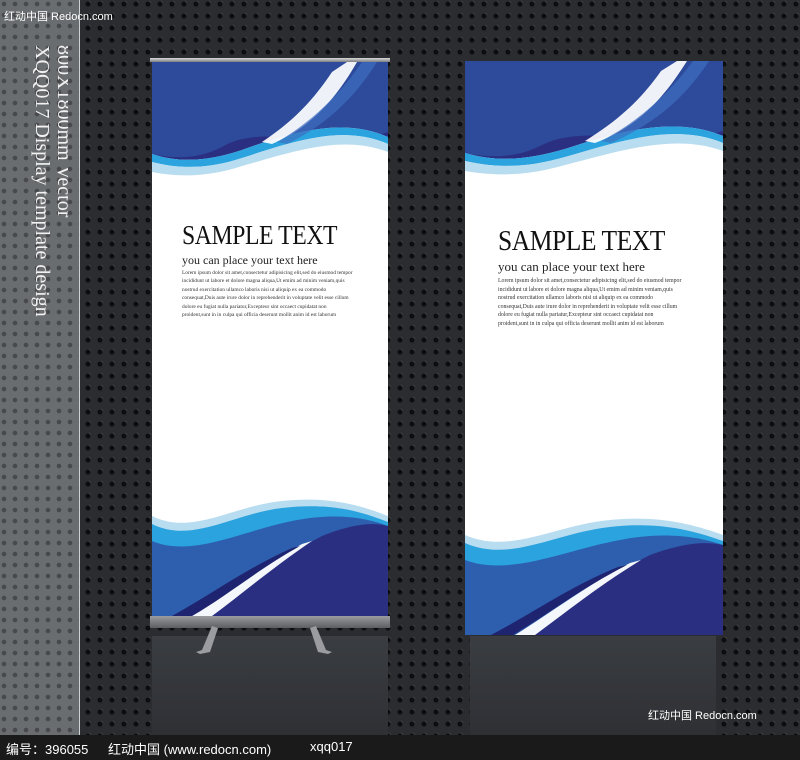  Describe the element at coordinates (581, 241) in the screenshot. I see `right-banner-title: SAMPLE TEXT` at that location.